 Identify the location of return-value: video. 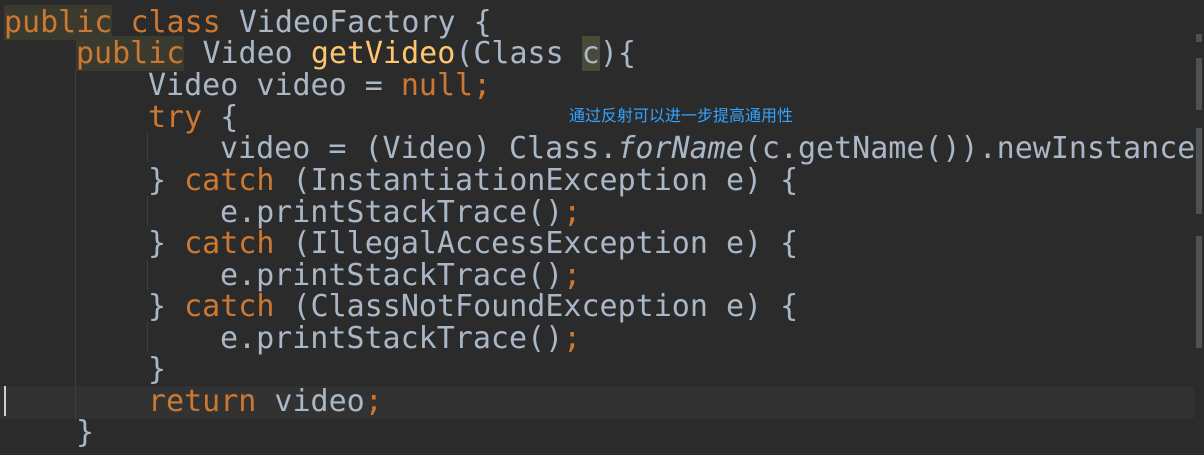
(310, 401).